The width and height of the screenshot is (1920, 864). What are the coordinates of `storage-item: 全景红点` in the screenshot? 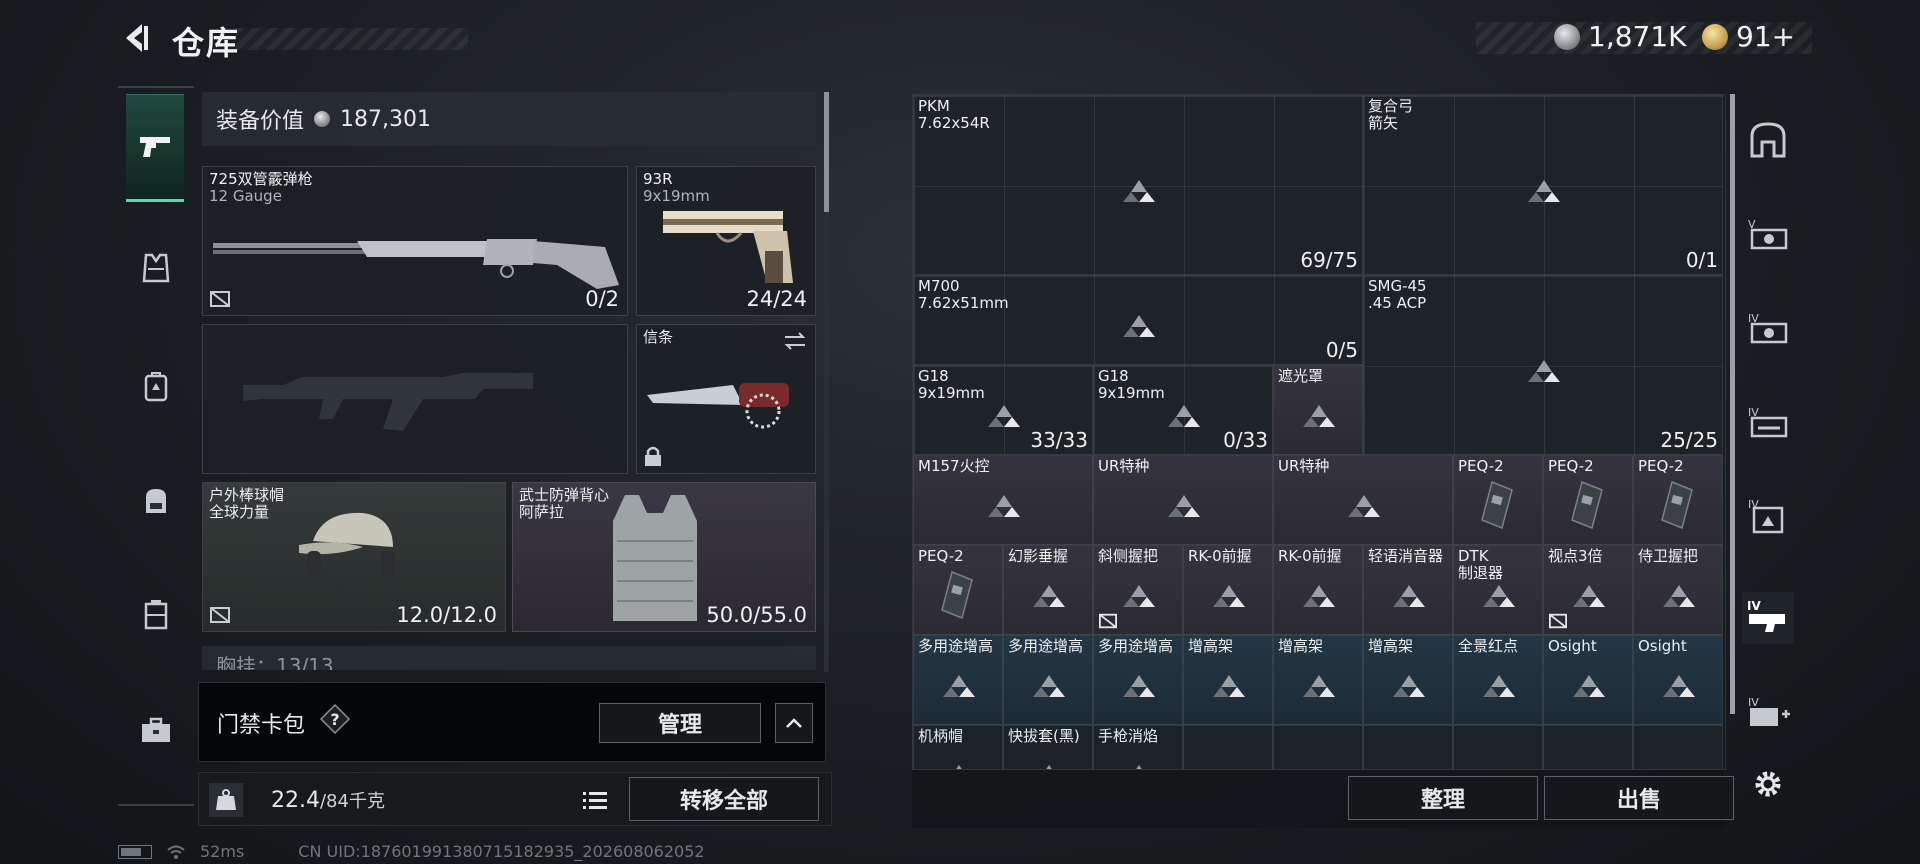 It's located at (1498, 680).